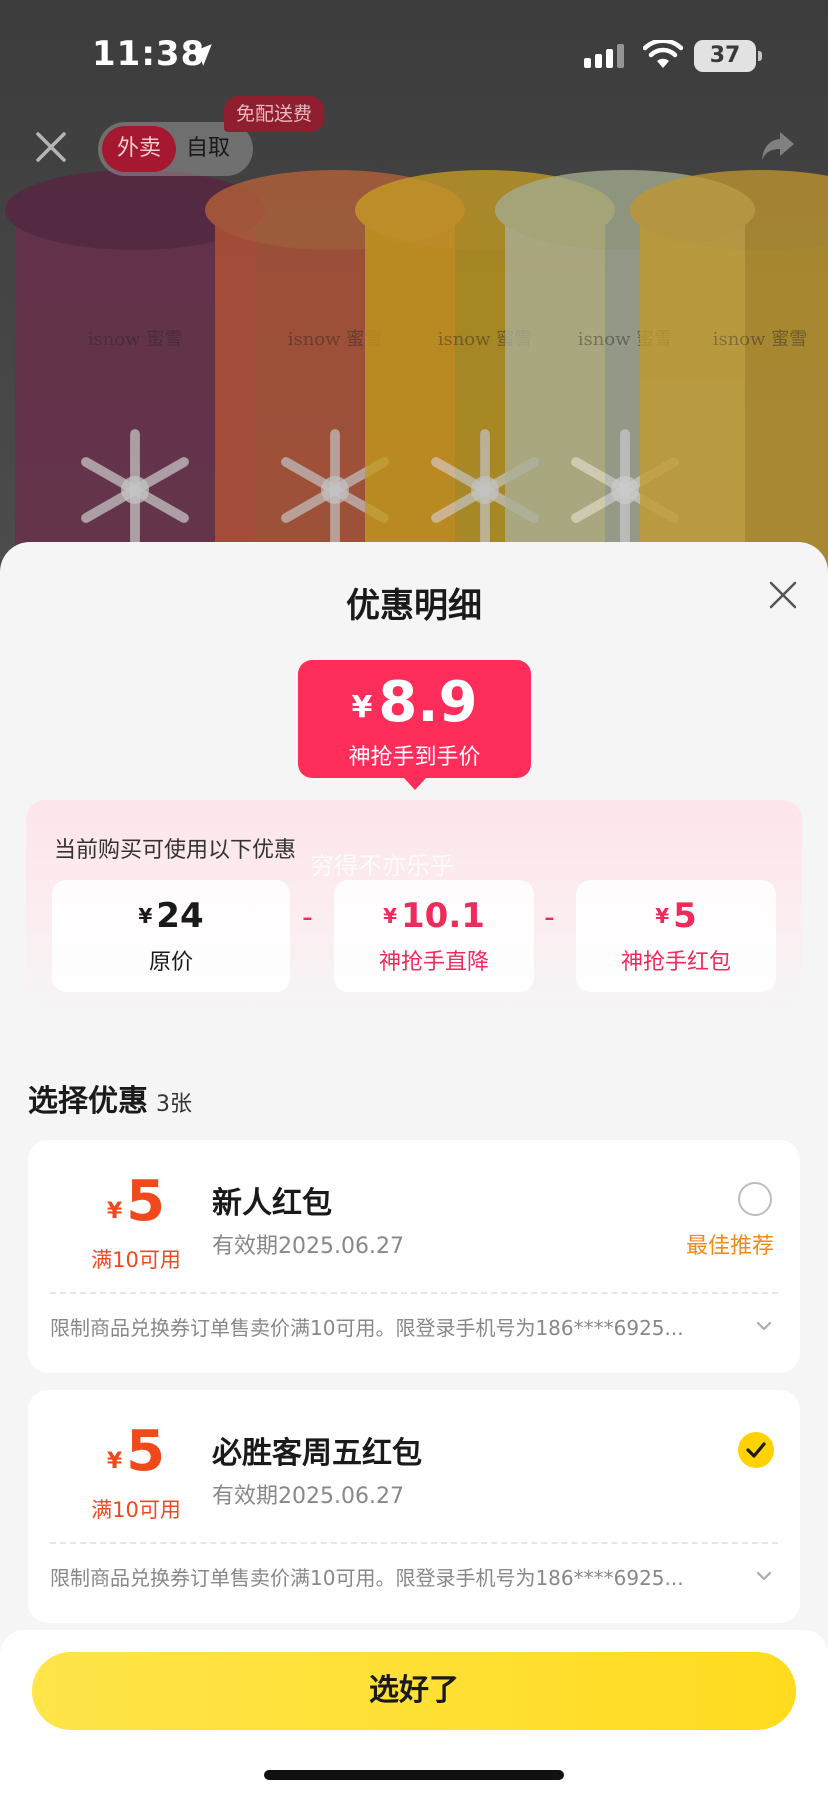 This screenshot has height=1795, width=828. Describe the element at coordinates (171, 936) in the screenshot. I see `original-price-box: ¥24 原价` at that location.